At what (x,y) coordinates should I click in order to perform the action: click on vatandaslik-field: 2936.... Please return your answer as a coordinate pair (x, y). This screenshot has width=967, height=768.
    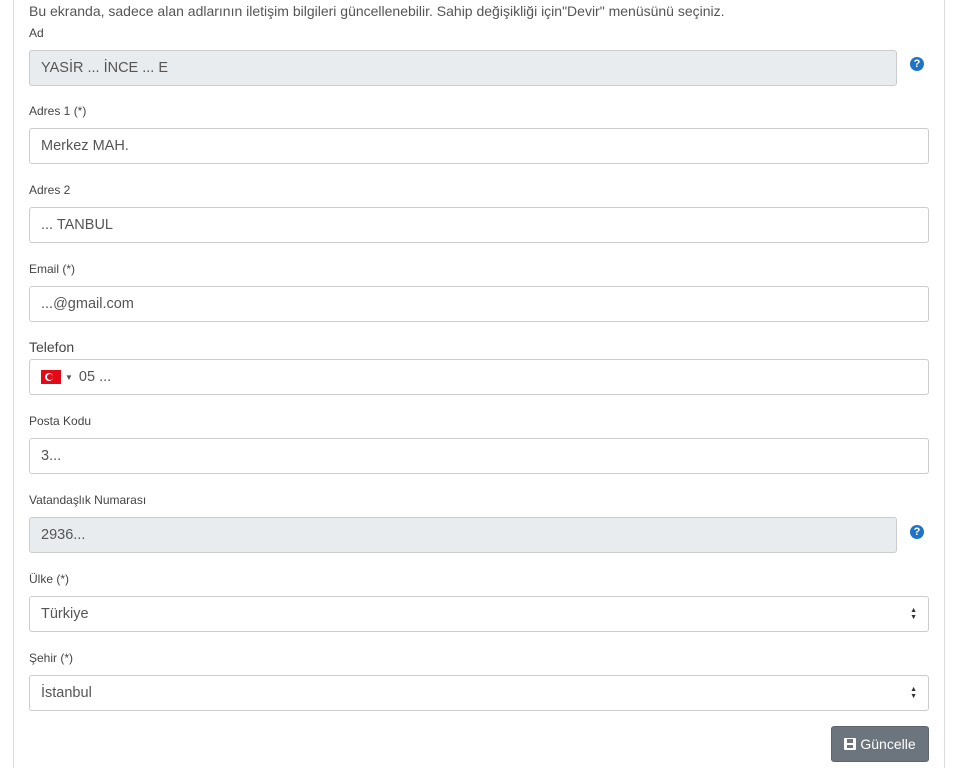
    Looking at the image, I should click on (463, 535).